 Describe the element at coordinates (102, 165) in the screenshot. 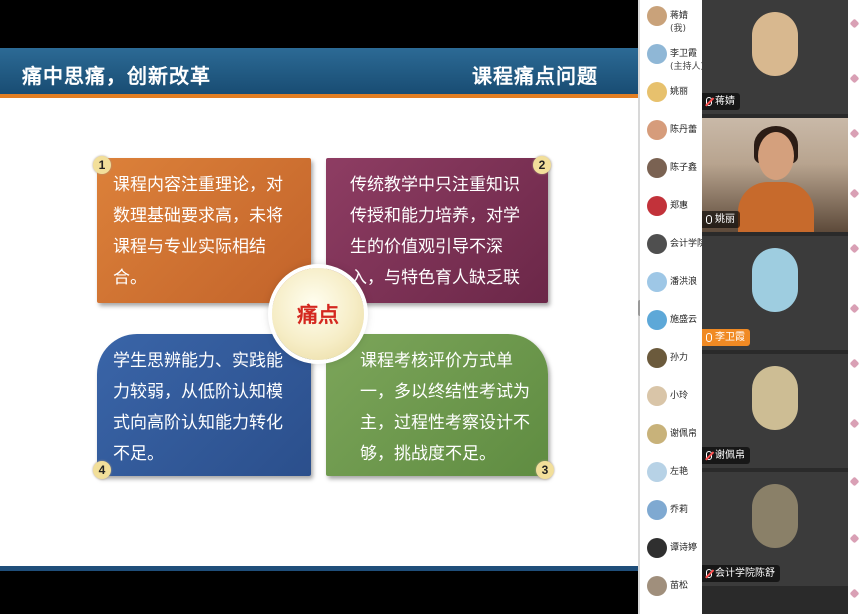

I see `number-badge-1: 1` at that location.